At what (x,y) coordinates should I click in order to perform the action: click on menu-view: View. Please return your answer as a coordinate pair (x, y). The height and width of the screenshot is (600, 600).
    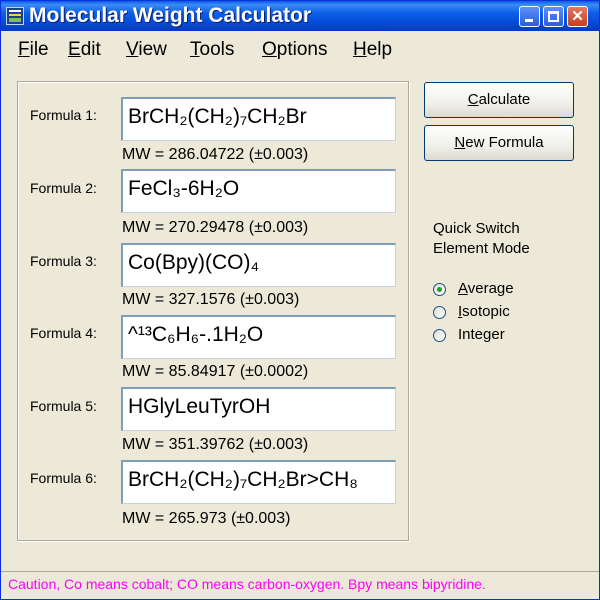
    Looking at the image, I should click on (146, 50).